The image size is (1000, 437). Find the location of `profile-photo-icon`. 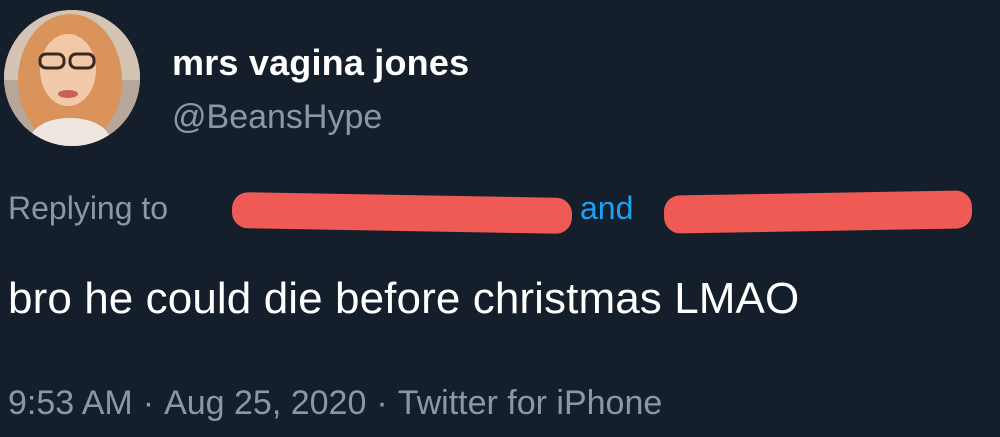

profile-photo-icon is located at coordinates (72, 78).